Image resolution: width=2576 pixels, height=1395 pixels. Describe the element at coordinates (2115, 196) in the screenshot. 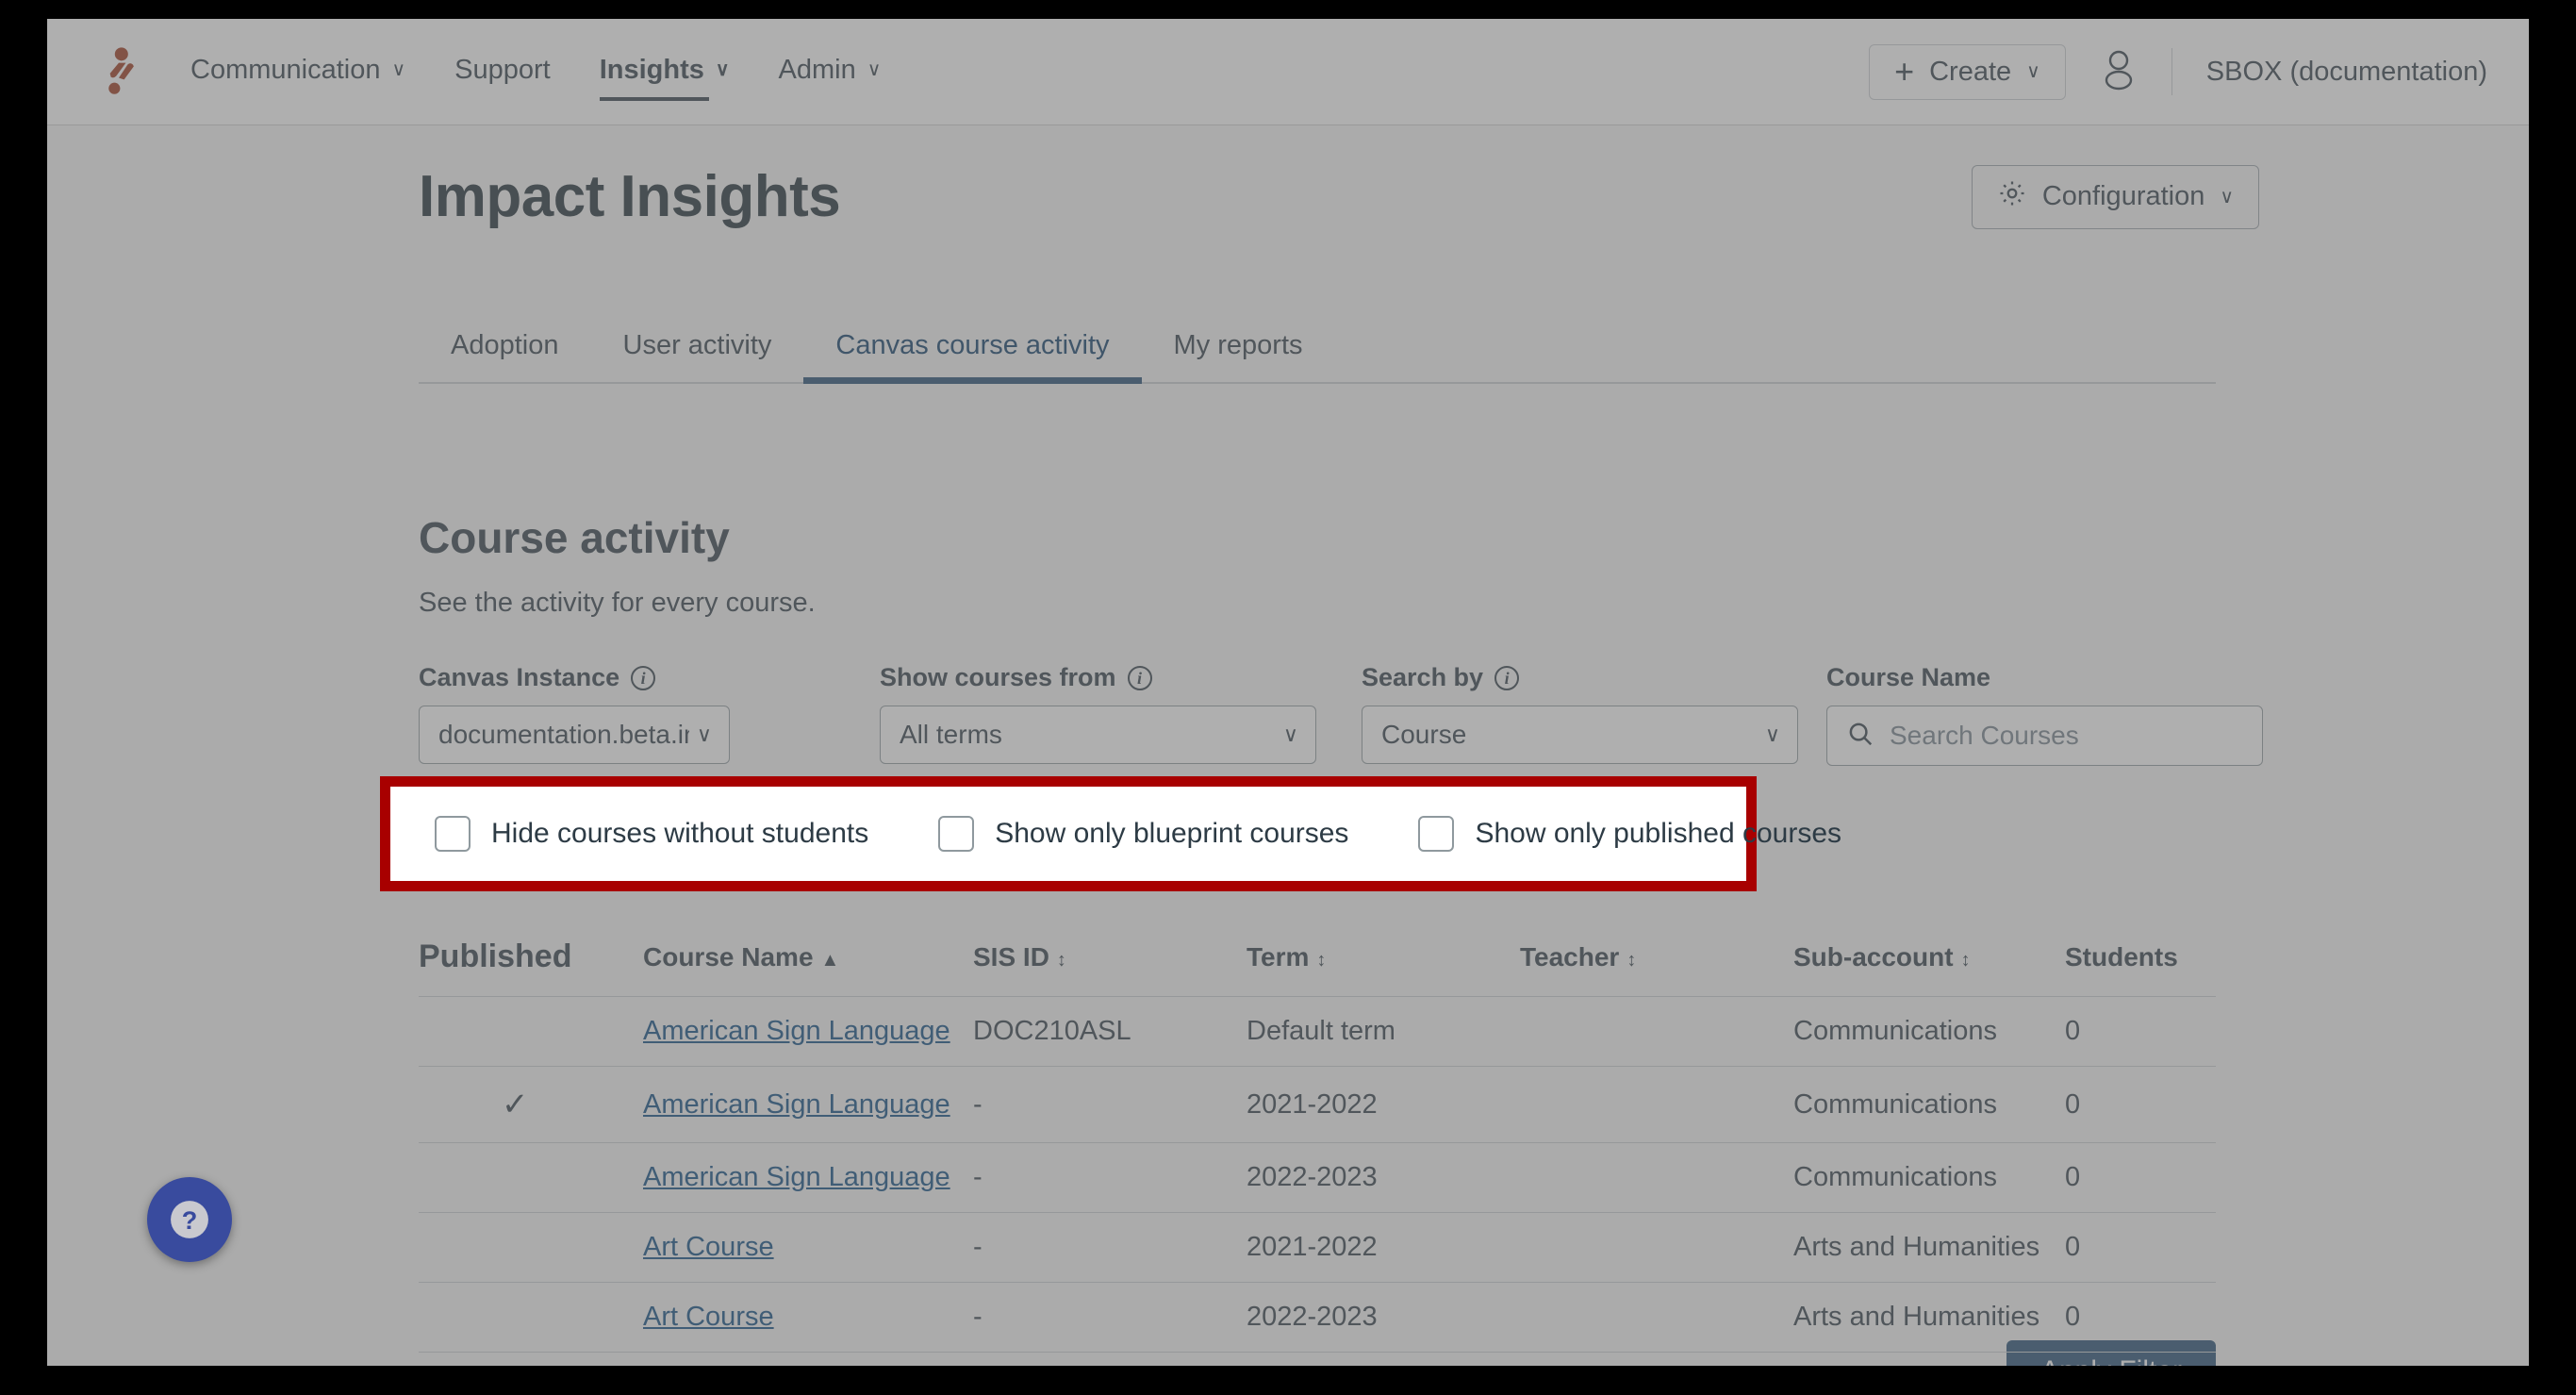

I see `configuration-button: Configuration ∨` at that location.